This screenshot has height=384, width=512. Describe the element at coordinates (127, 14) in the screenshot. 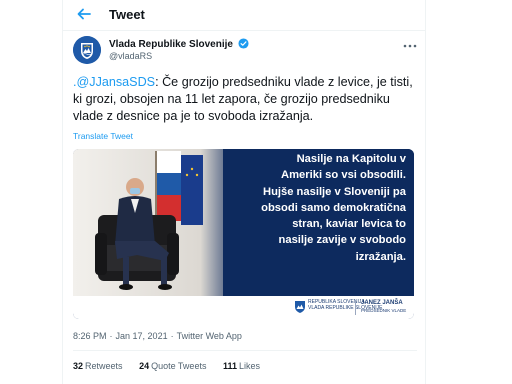

I see `page-title: Tweet` at that location.